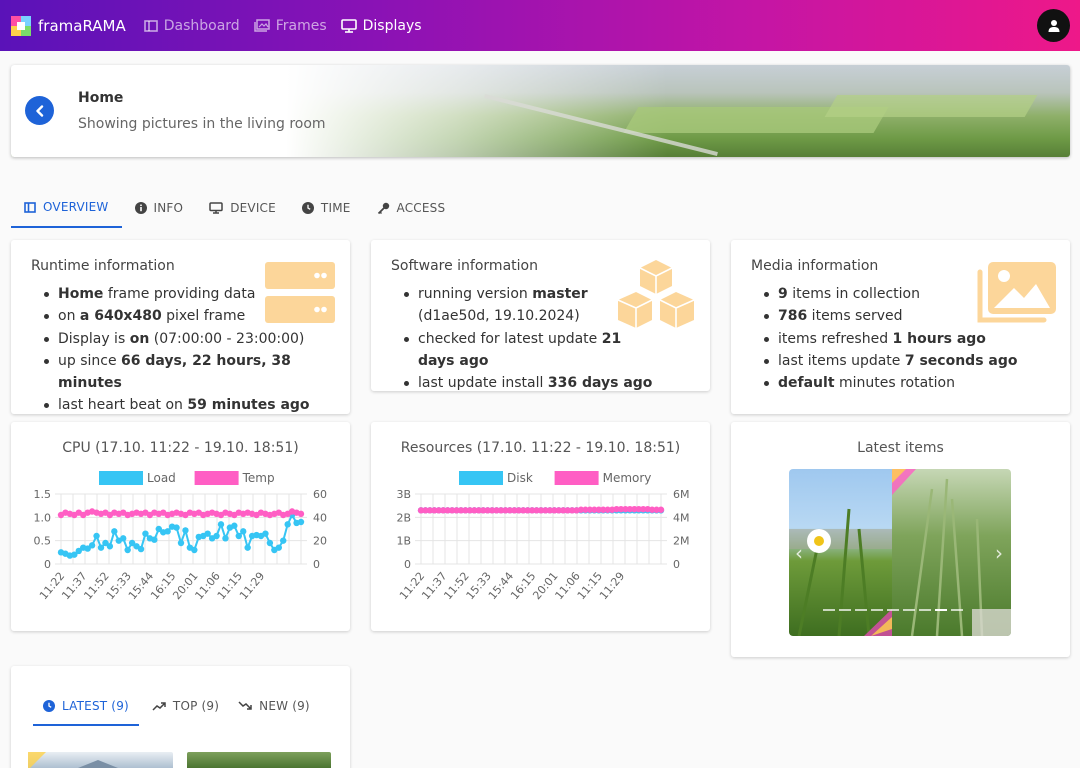 The height and width of the screenshot is (768, 1080). Describe the element at coordinates (253, 208) in the screenshot. I see `tab-device-label: DEVICE` at that location.